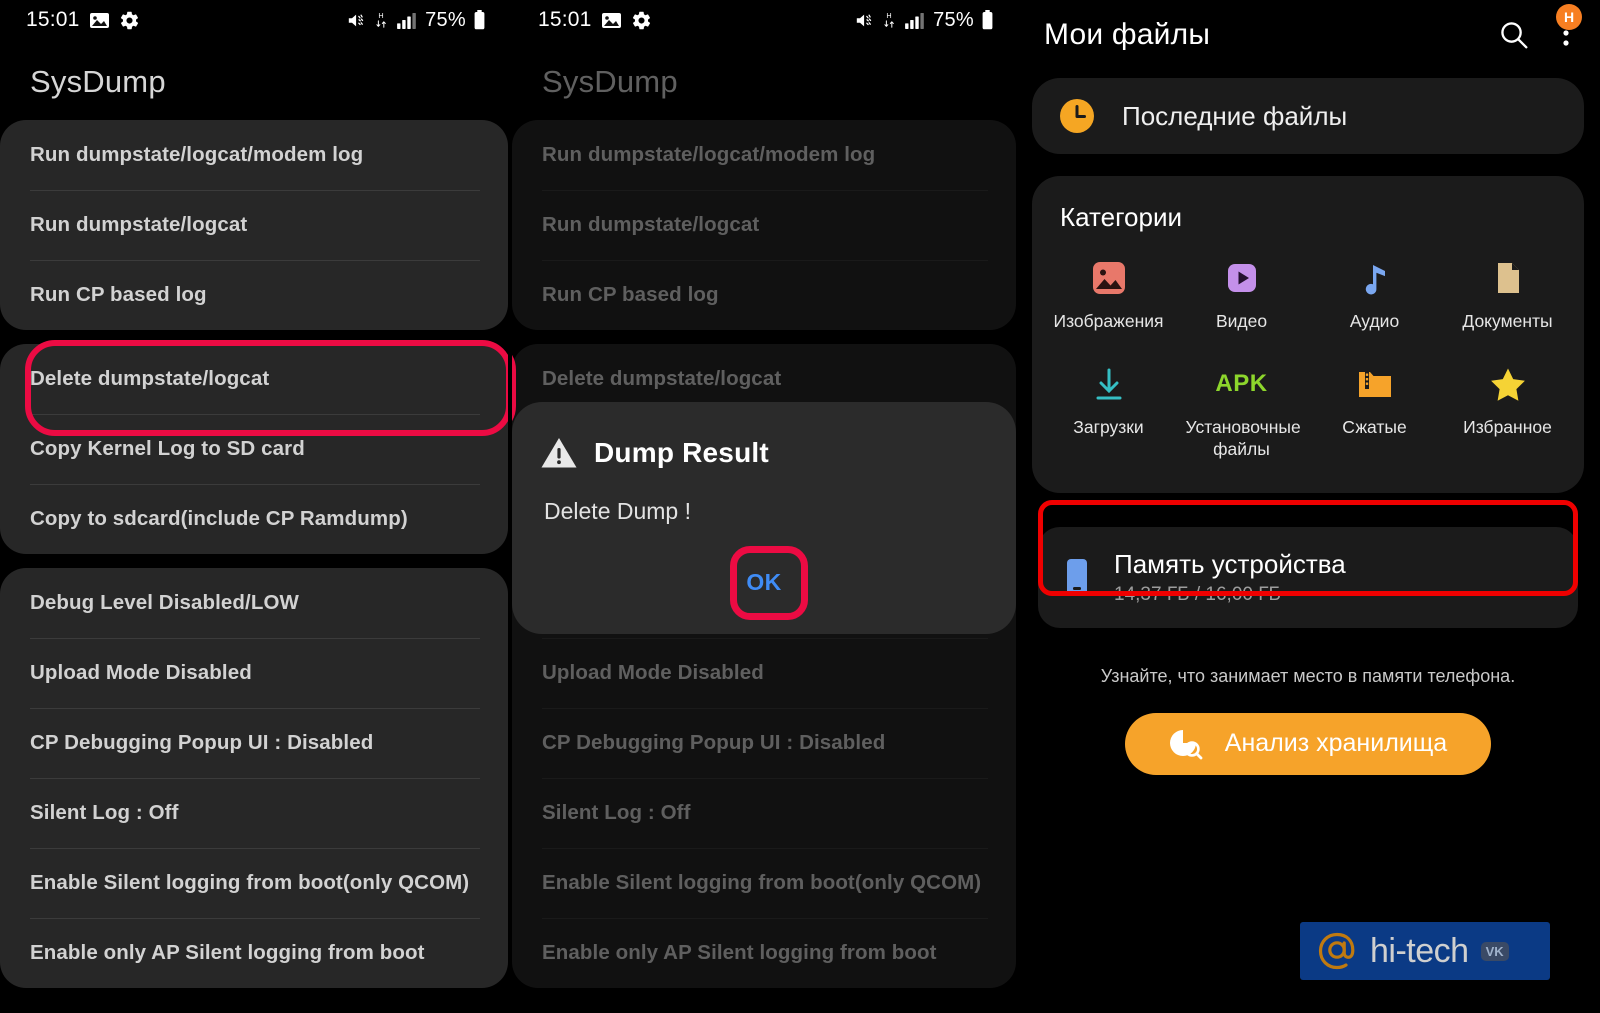 This screenshot has height=1013, width=1600. Describe the element at coordinates (1242, 278) in the screenshot. I see `video-play-icon` at that location.